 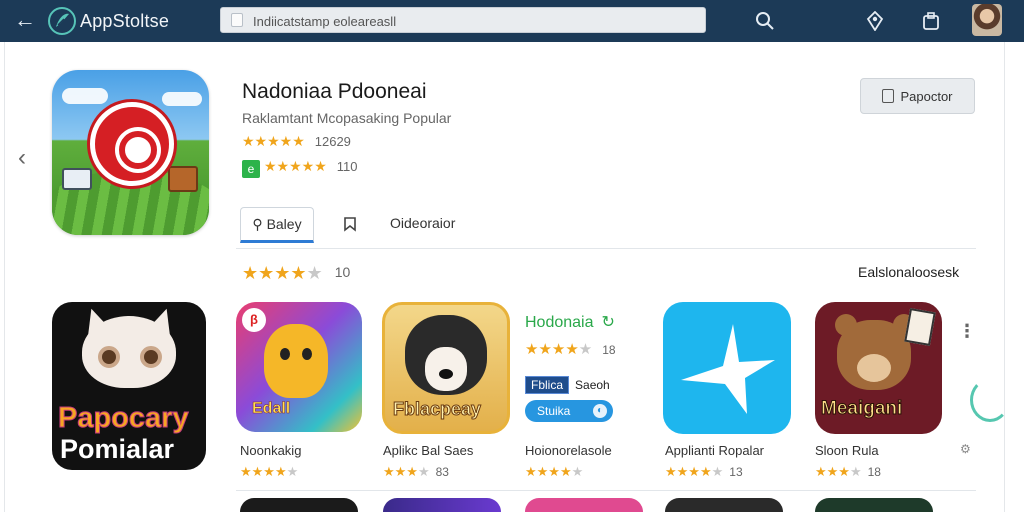 What do you see at coordinates (547, 385) in the screenshot?
I see `tag-box: Fblica` at bounding box center [547, 385].